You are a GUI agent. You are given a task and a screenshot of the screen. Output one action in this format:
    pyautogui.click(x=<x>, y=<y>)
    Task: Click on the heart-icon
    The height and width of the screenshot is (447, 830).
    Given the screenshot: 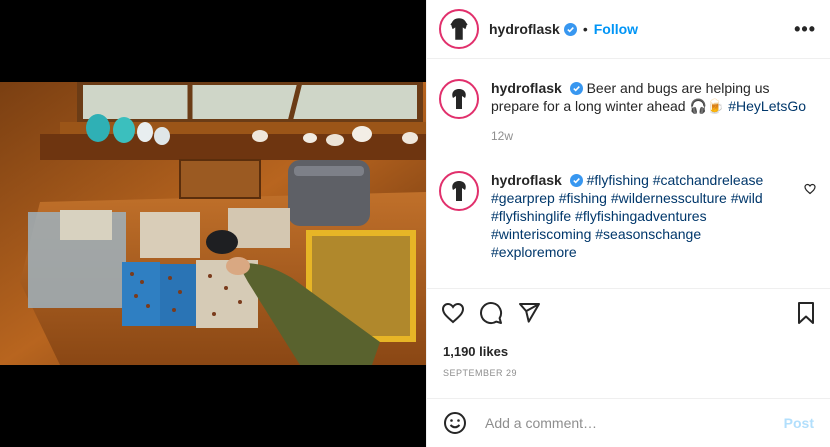 What is the action you would take?
    pyautogui.click(x=453, y=313)
    